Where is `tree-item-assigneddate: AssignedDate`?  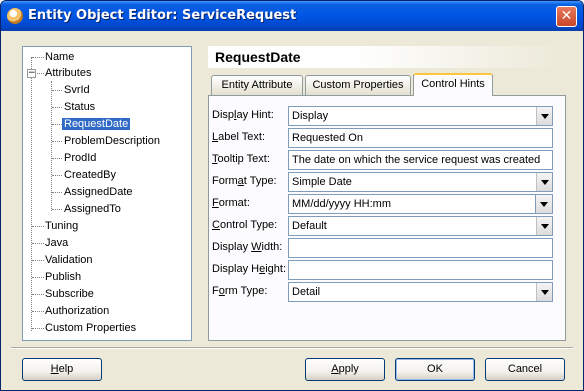 tree-item-assigneddate: AssignedDate is located at coordinates (98, 192).